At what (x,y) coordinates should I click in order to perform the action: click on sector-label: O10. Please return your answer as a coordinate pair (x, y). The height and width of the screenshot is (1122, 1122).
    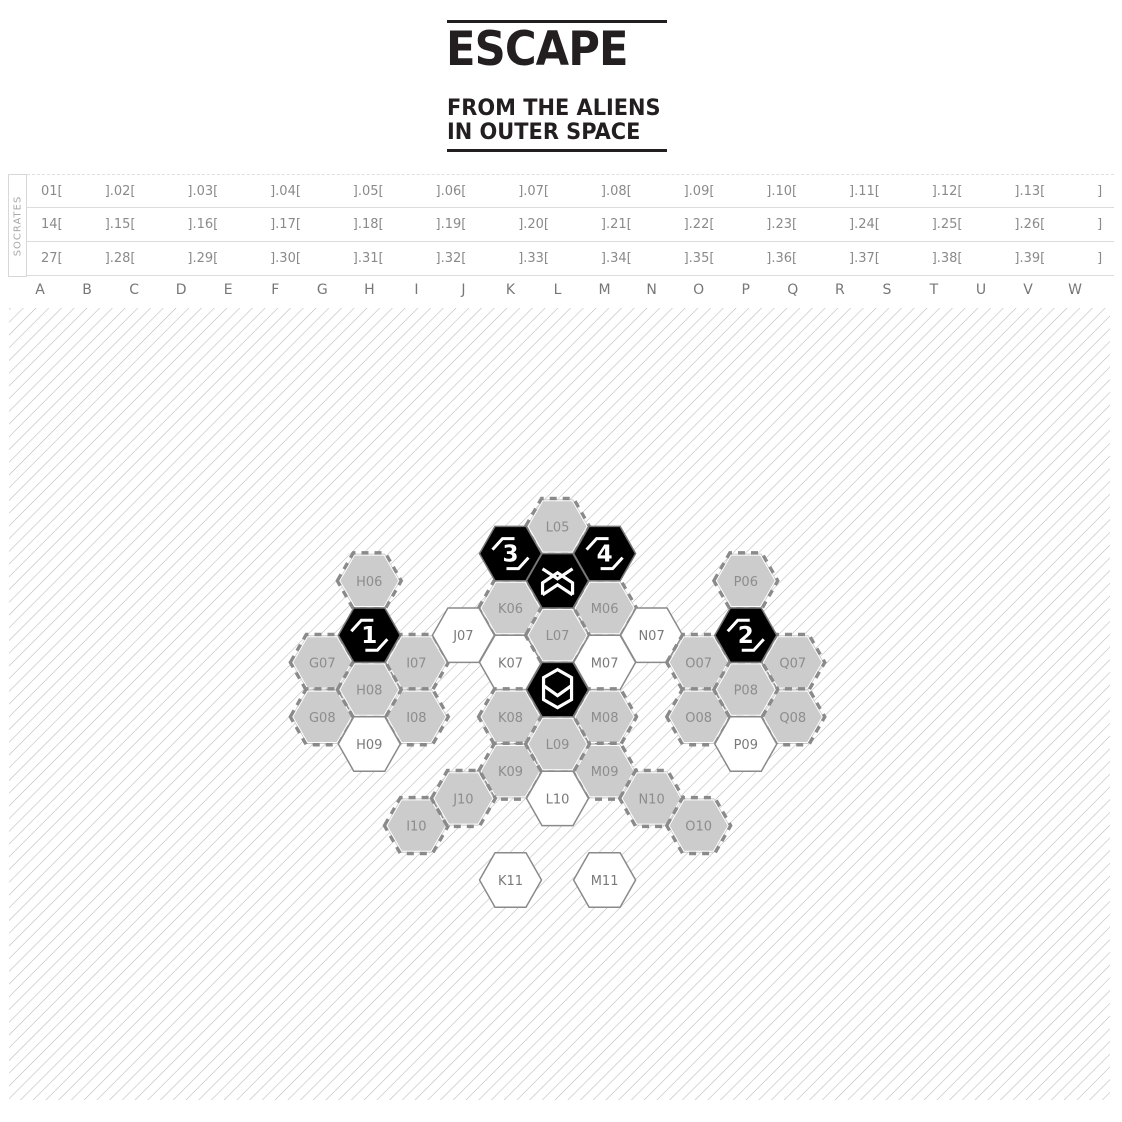
    Looking at the image, I should click on (698, 827).